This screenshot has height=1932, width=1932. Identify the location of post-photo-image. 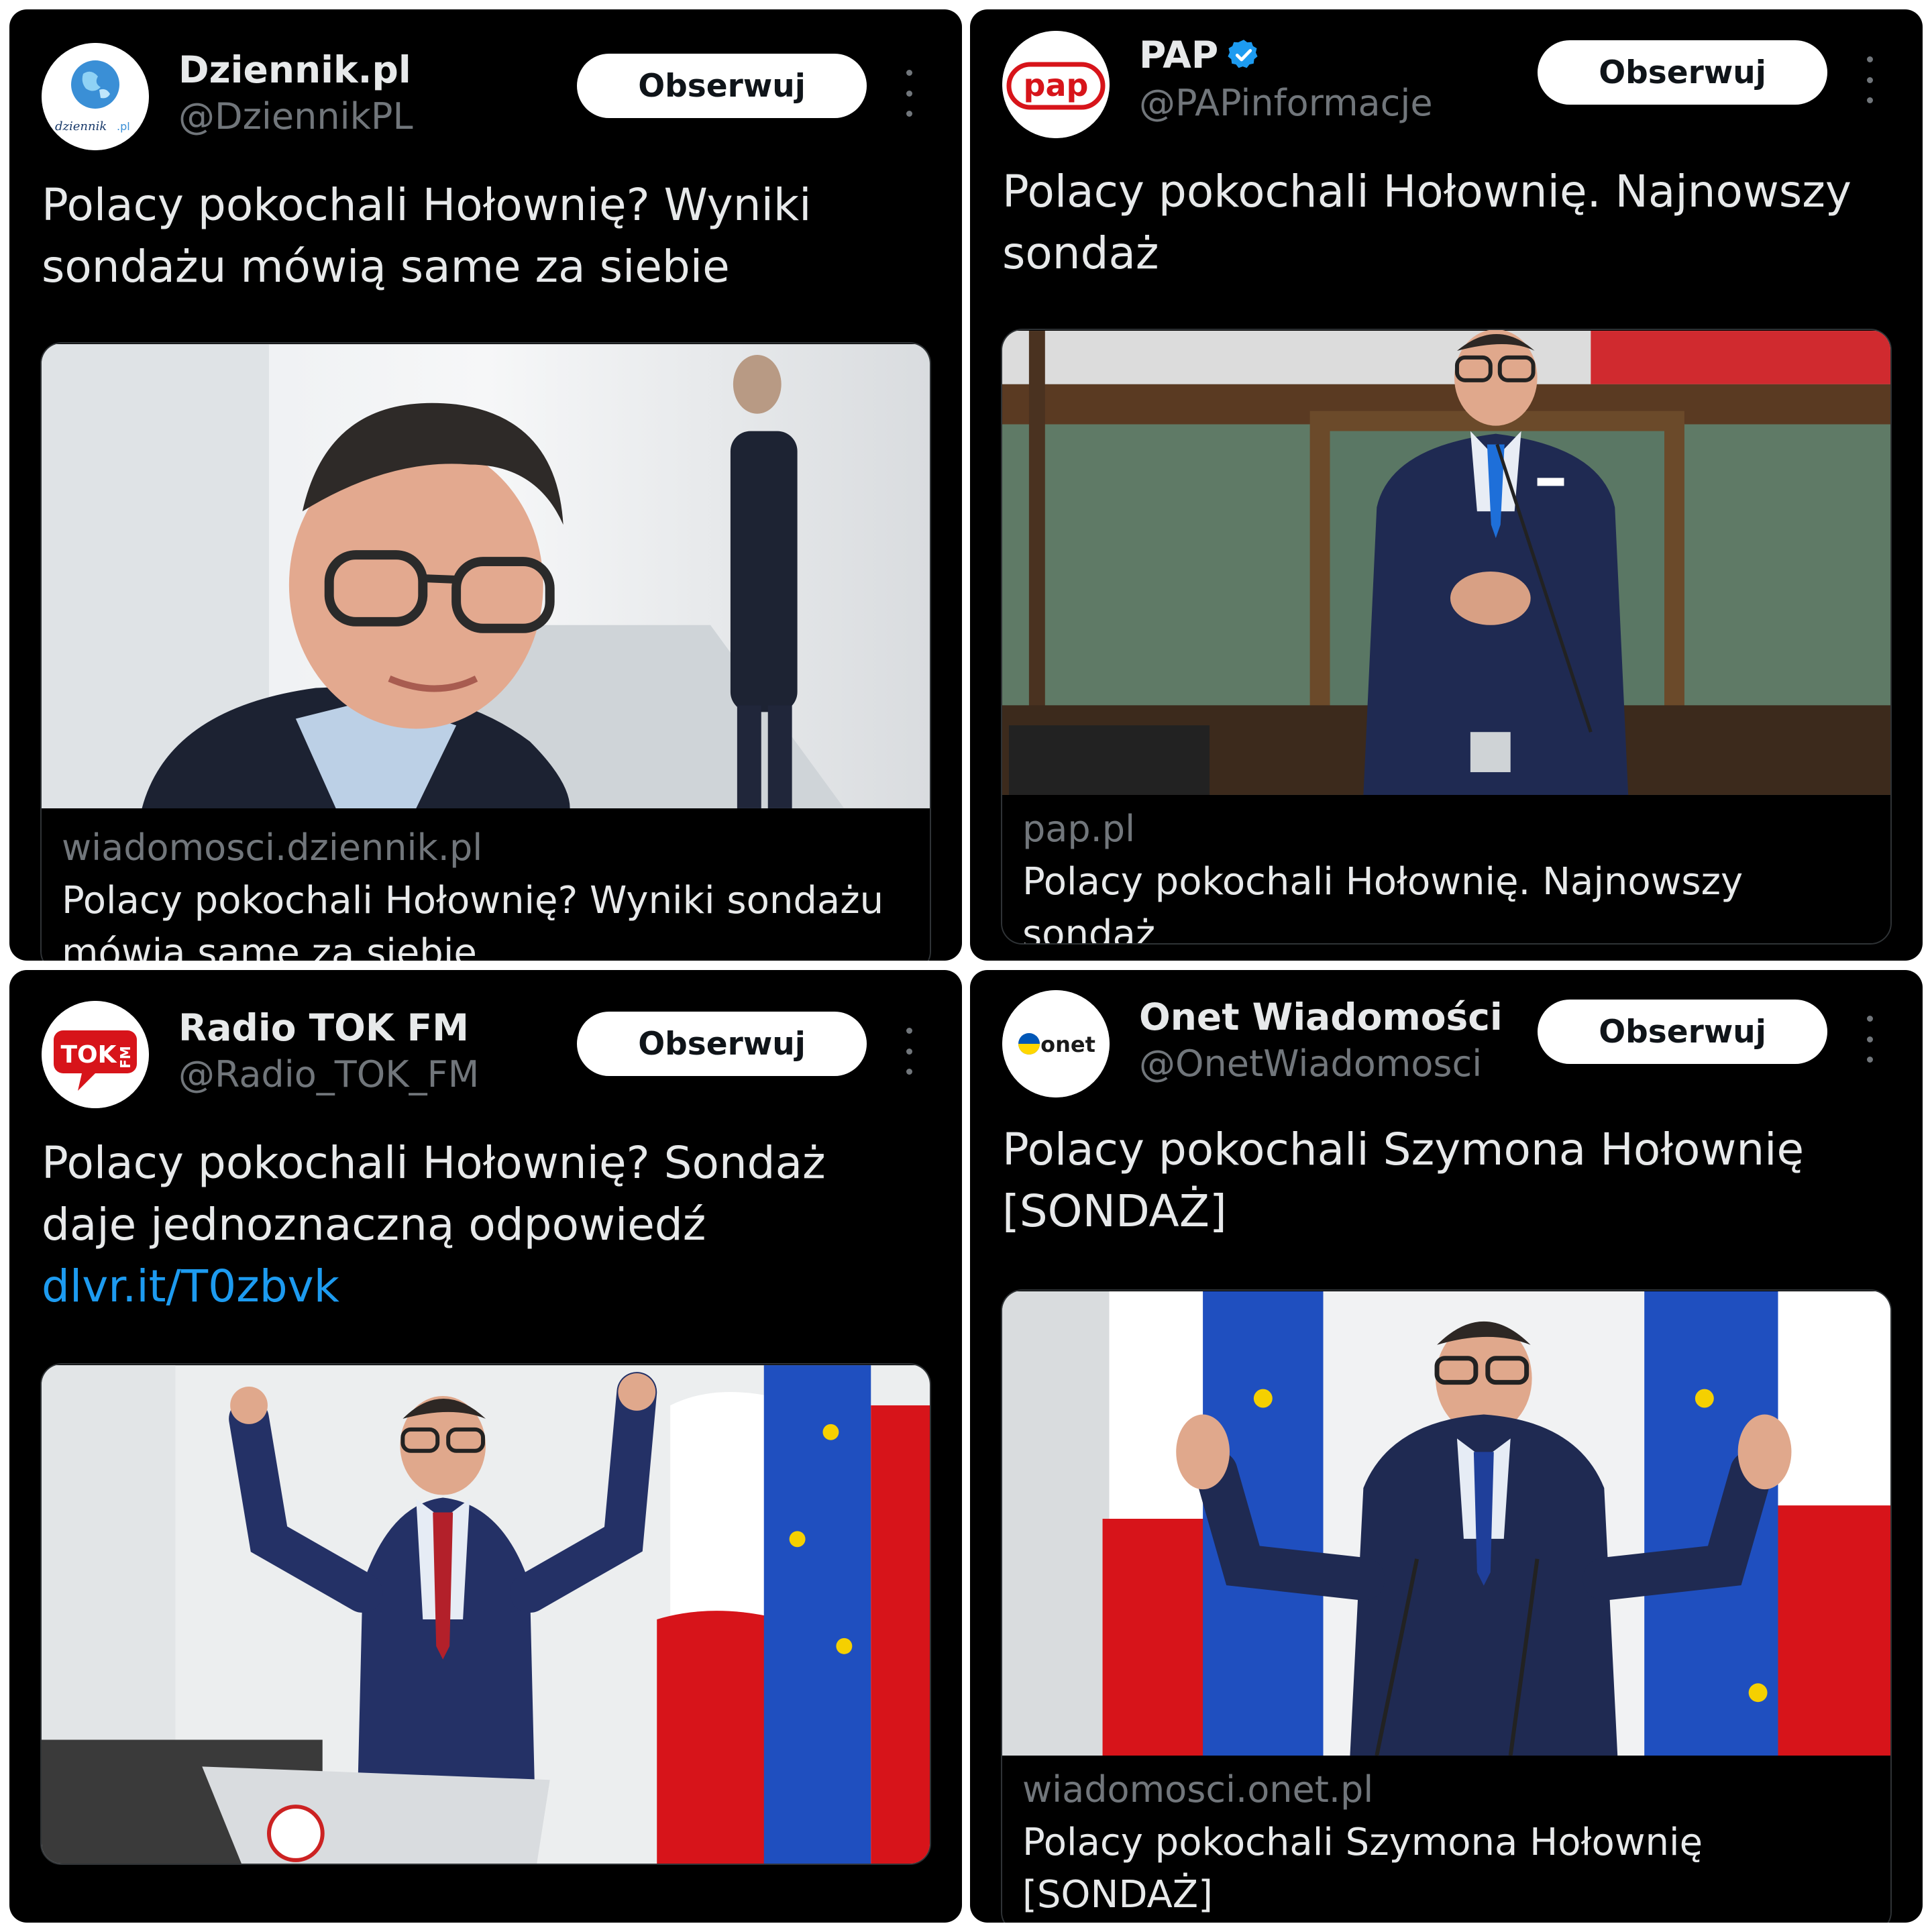
(486, 1614).